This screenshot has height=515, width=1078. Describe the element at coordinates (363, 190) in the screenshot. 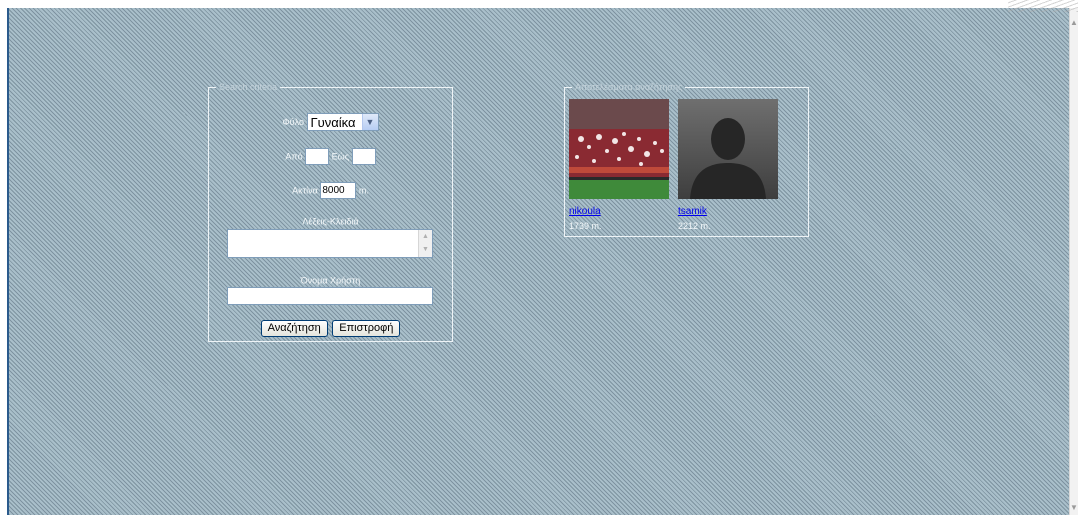

I see `radius-unit: m.` at that location.